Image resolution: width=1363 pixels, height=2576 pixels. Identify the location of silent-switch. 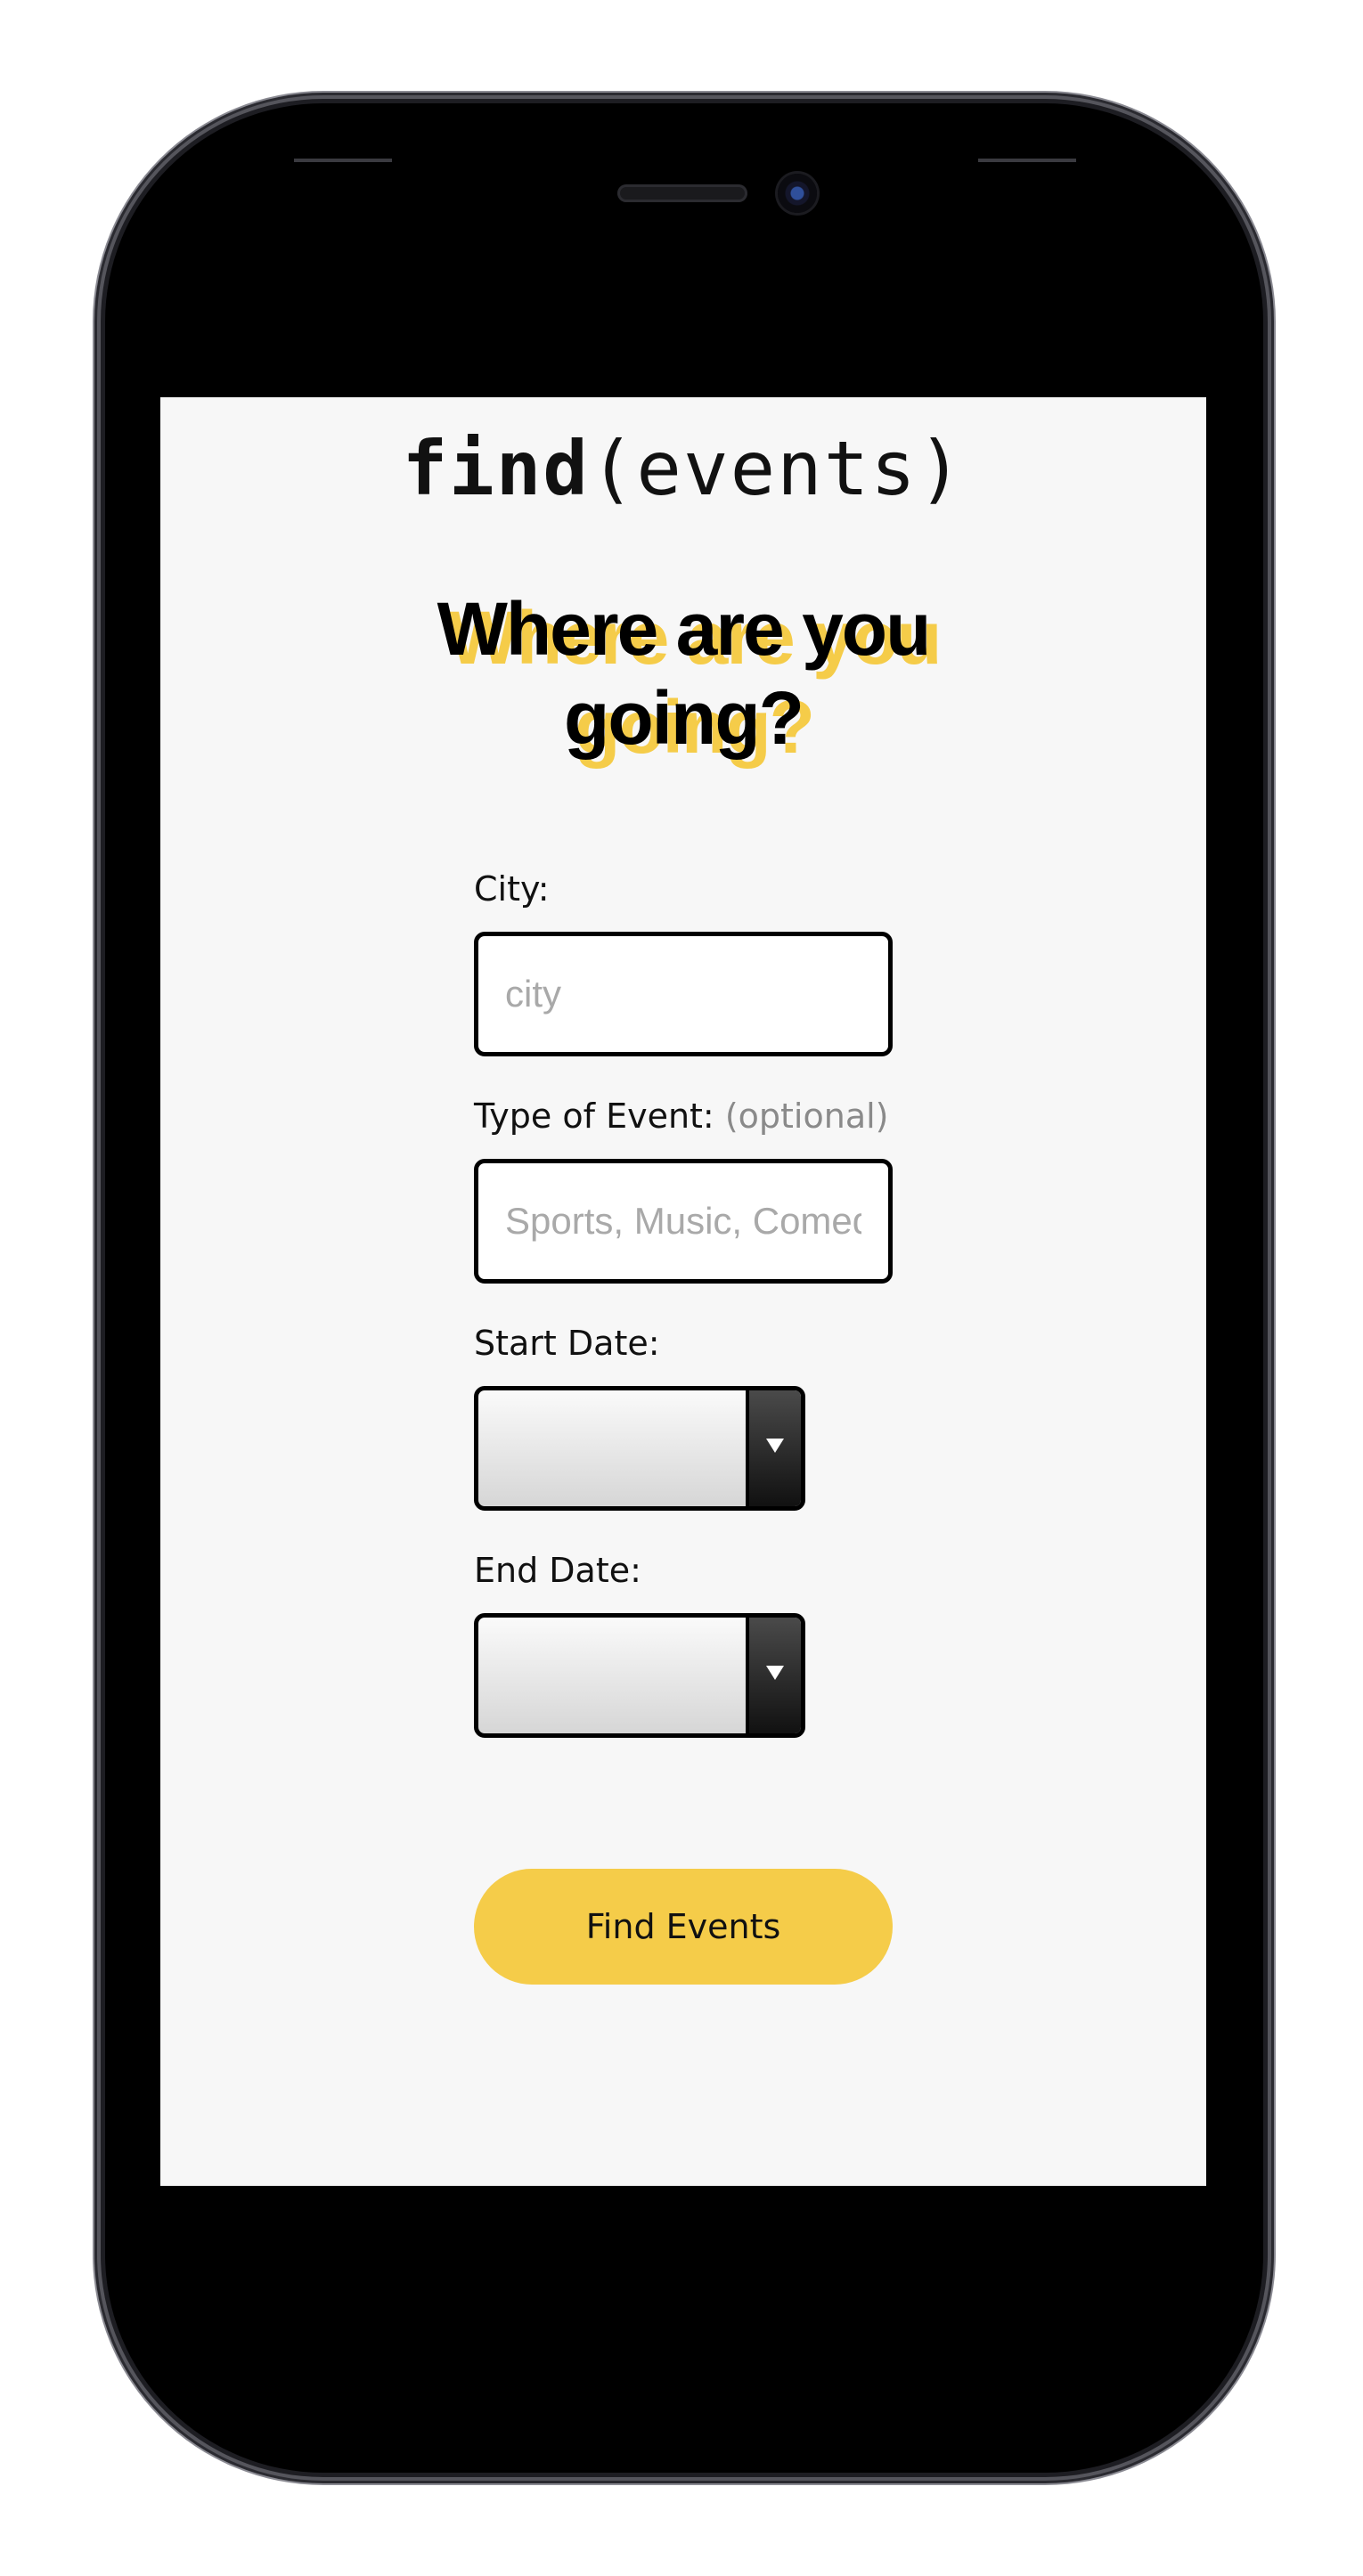
(100, 528).